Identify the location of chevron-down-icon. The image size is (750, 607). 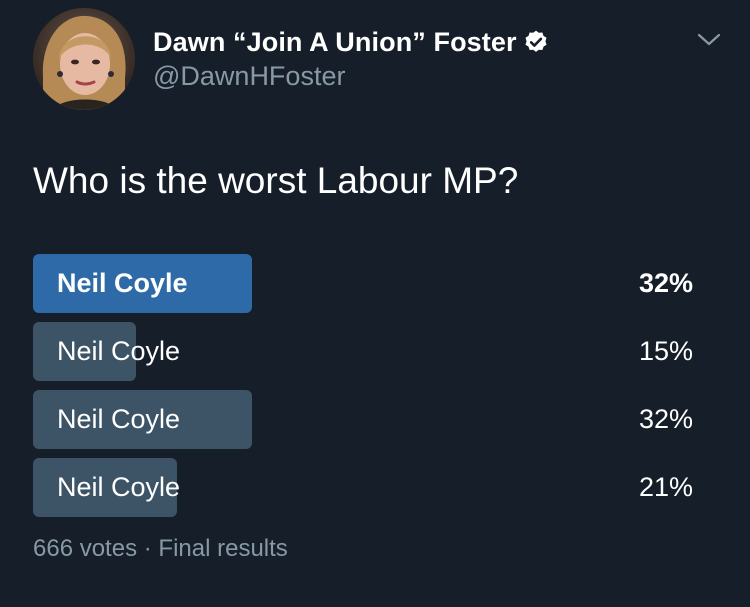
(709, 40).